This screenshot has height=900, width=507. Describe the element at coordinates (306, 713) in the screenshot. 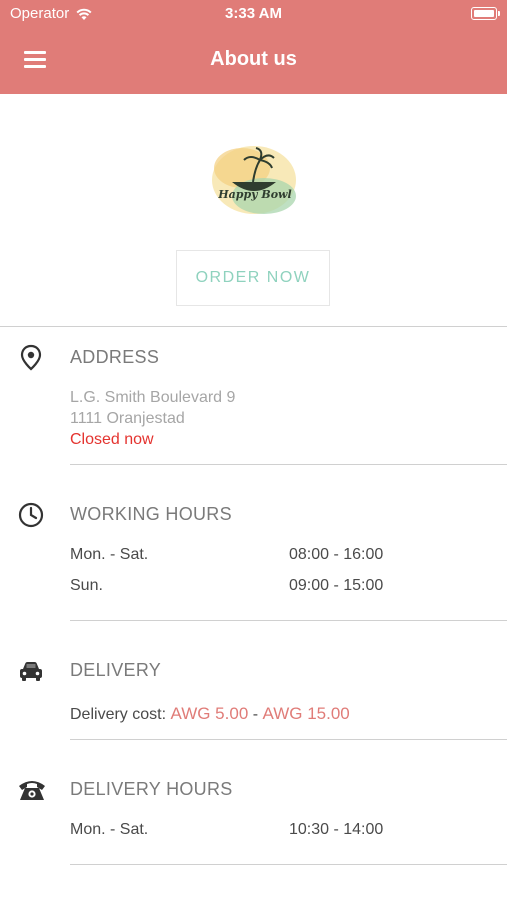

I see `delivery-cost-max: AWG 15.00` at that location.